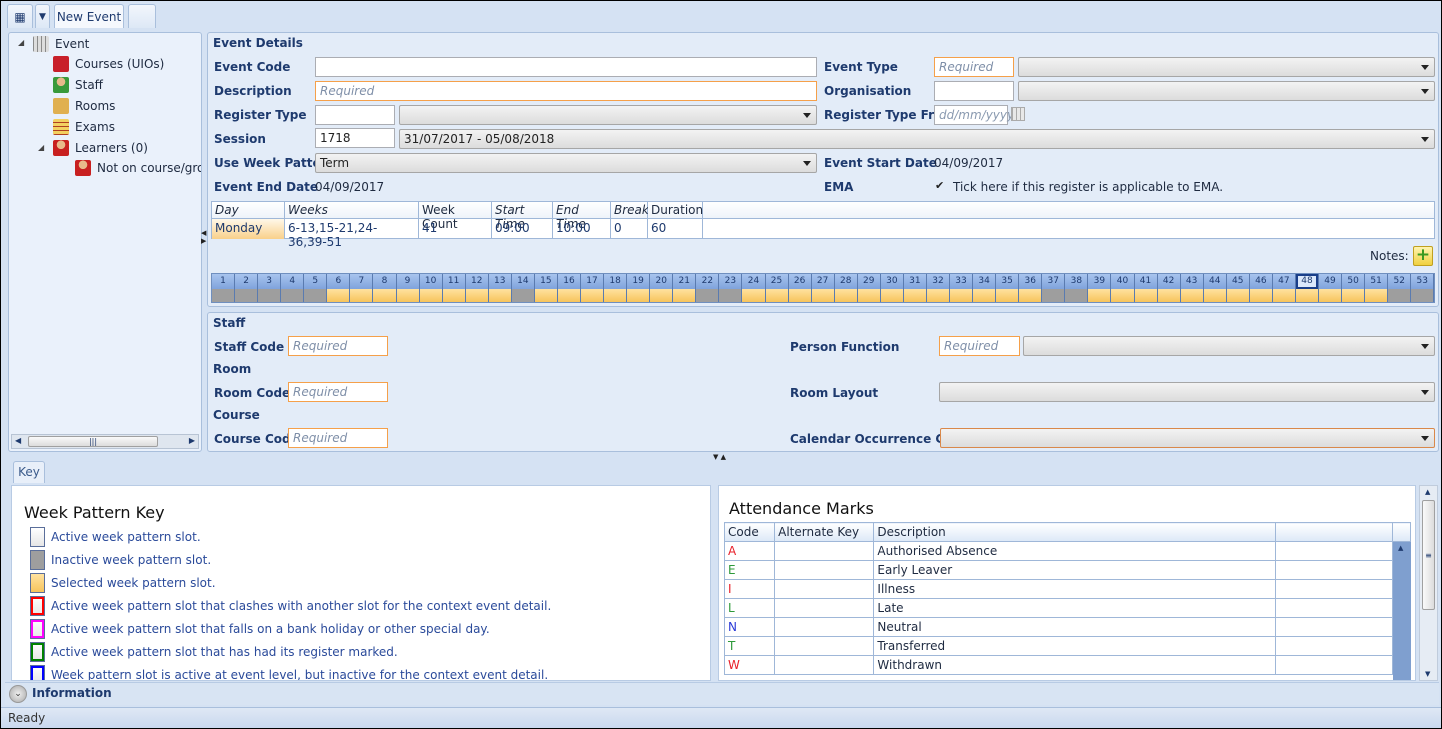 The height and width of the screenshot is (729, 1442). Describe the element at coordinates (352, 234) in the screenshot. I see `weeks-cell: 6-13,15-21,24-36,39-51` at that location.